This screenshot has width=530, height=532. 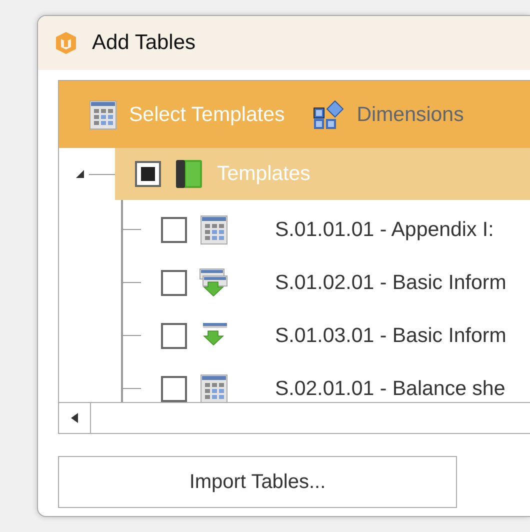 What do you see at coordinates (384, 230) in the screenshot?
I see `table-name: S.01.01.01 - Appendix I:` at bounding box center [384, 230].